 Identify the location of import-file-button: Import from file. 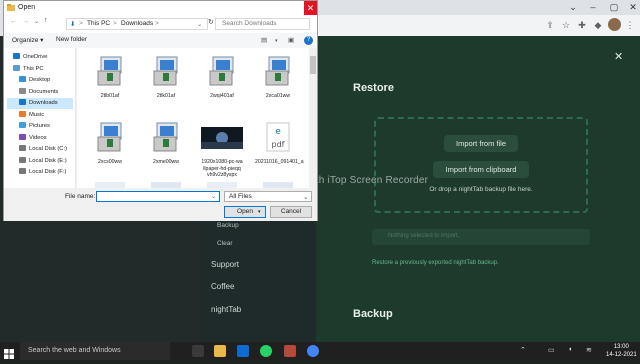
(481, 143).